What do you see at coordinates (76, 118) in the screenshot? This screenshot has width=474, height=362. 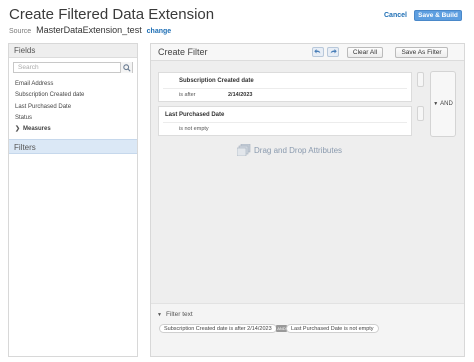 I see `field-item-status: Status` at bounding box center [76, 118].